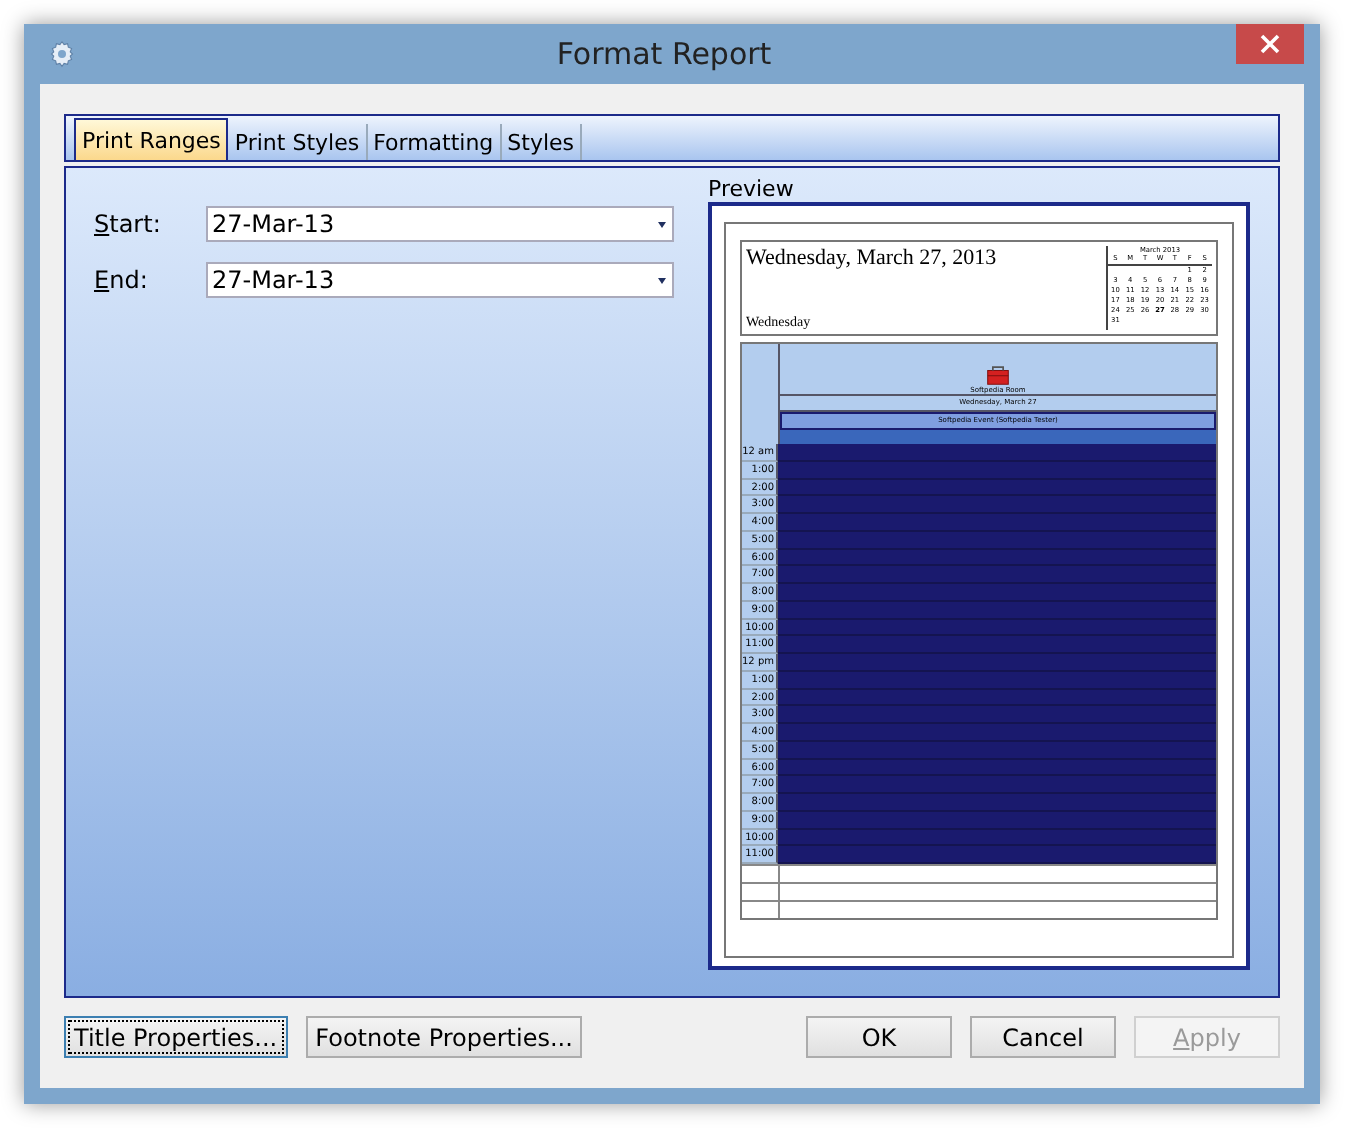  Describe the element at coordinates (128, 224) in the screenshot. I see `field-label: Start:` at that location.